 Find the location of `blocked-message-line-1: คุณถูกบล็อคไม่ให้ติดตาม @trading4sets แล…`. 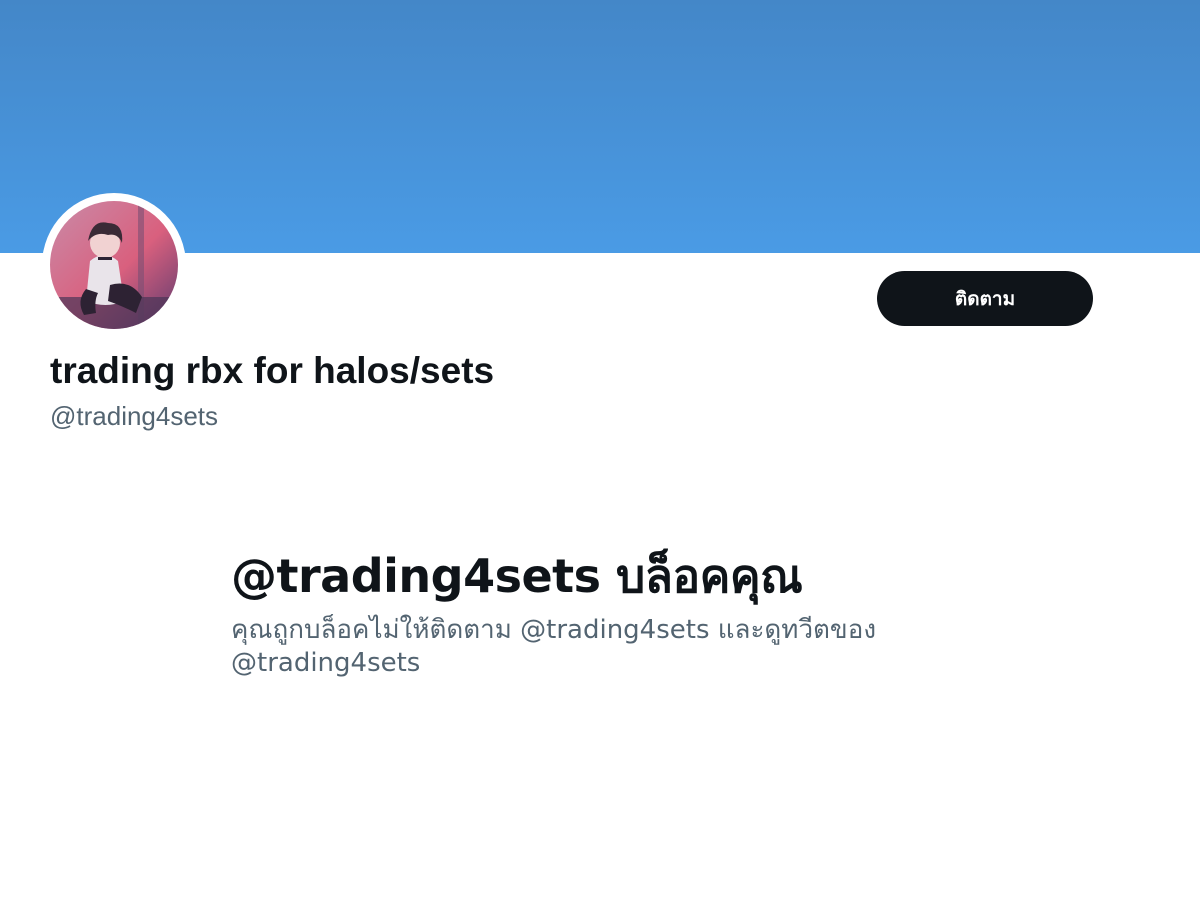

blocked-message-line-1: คุณถูกบล็อคไม่ให้ติดตาม @trading4sets แล… is located at coordinates (554, 630).